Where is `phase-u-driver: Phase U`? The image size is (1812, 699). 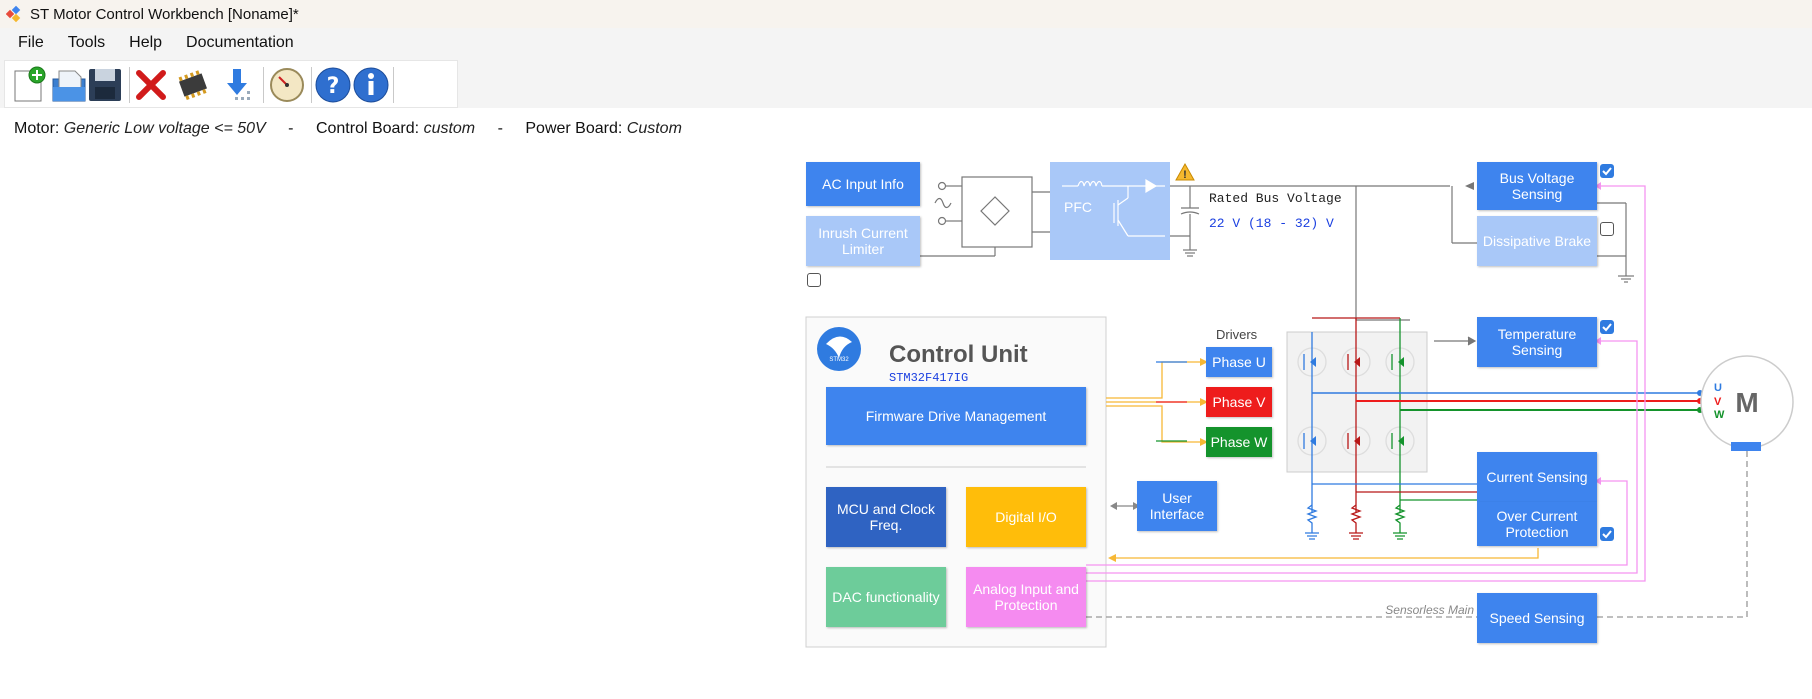
phase-u-driver: Phase U is located at coordinates (1239, 362).